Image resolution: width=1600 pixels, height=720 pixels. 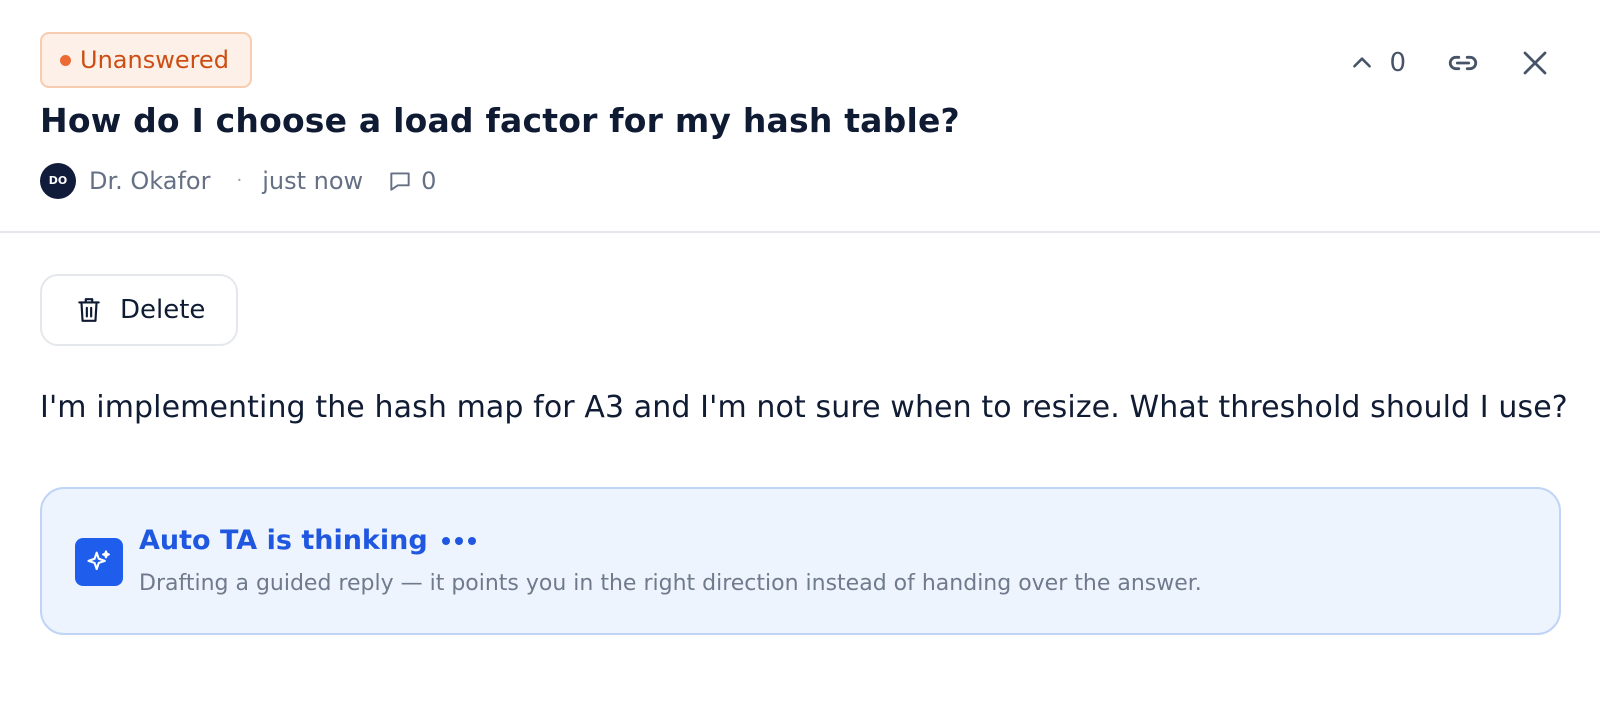 I want to click on close-button, so click(x=1535, y=63).